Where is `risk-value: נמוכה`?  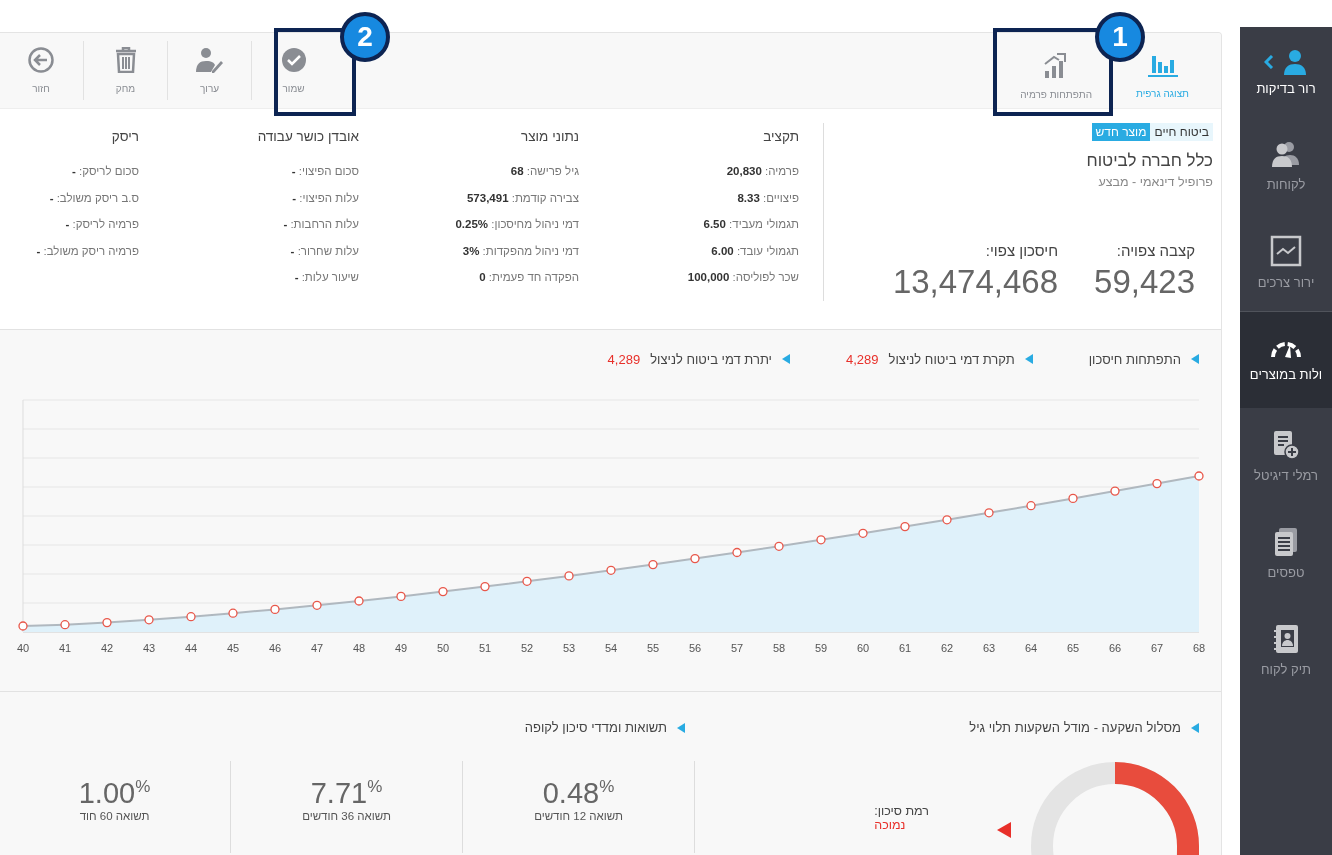 risk-value: נמוכה is located at coordinates (890, 825).